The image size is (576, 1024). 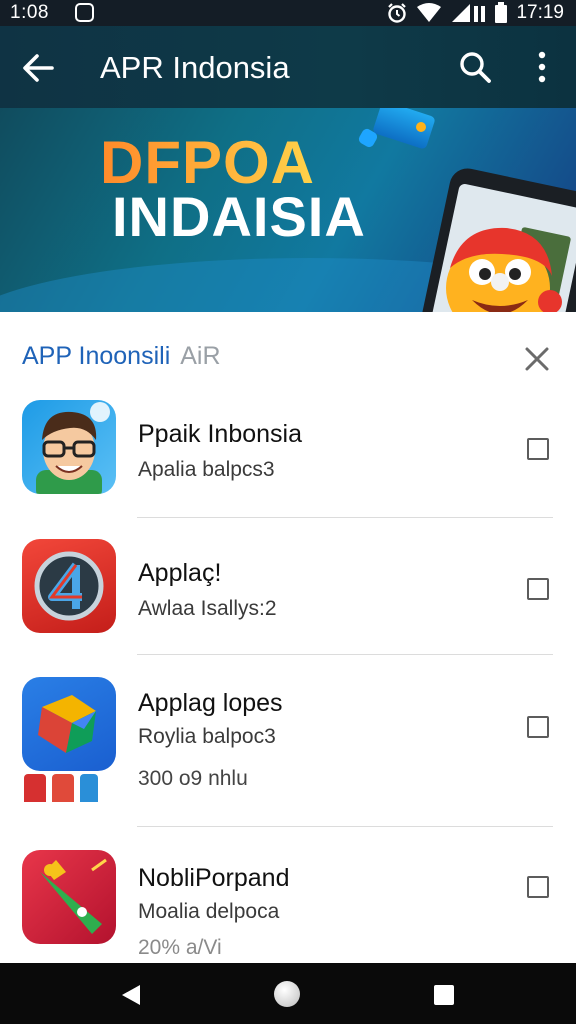 I want to click on list-item: Applag lopes Roylia balpoc3 300 o9 nhlu, so click(x=288, y=752).